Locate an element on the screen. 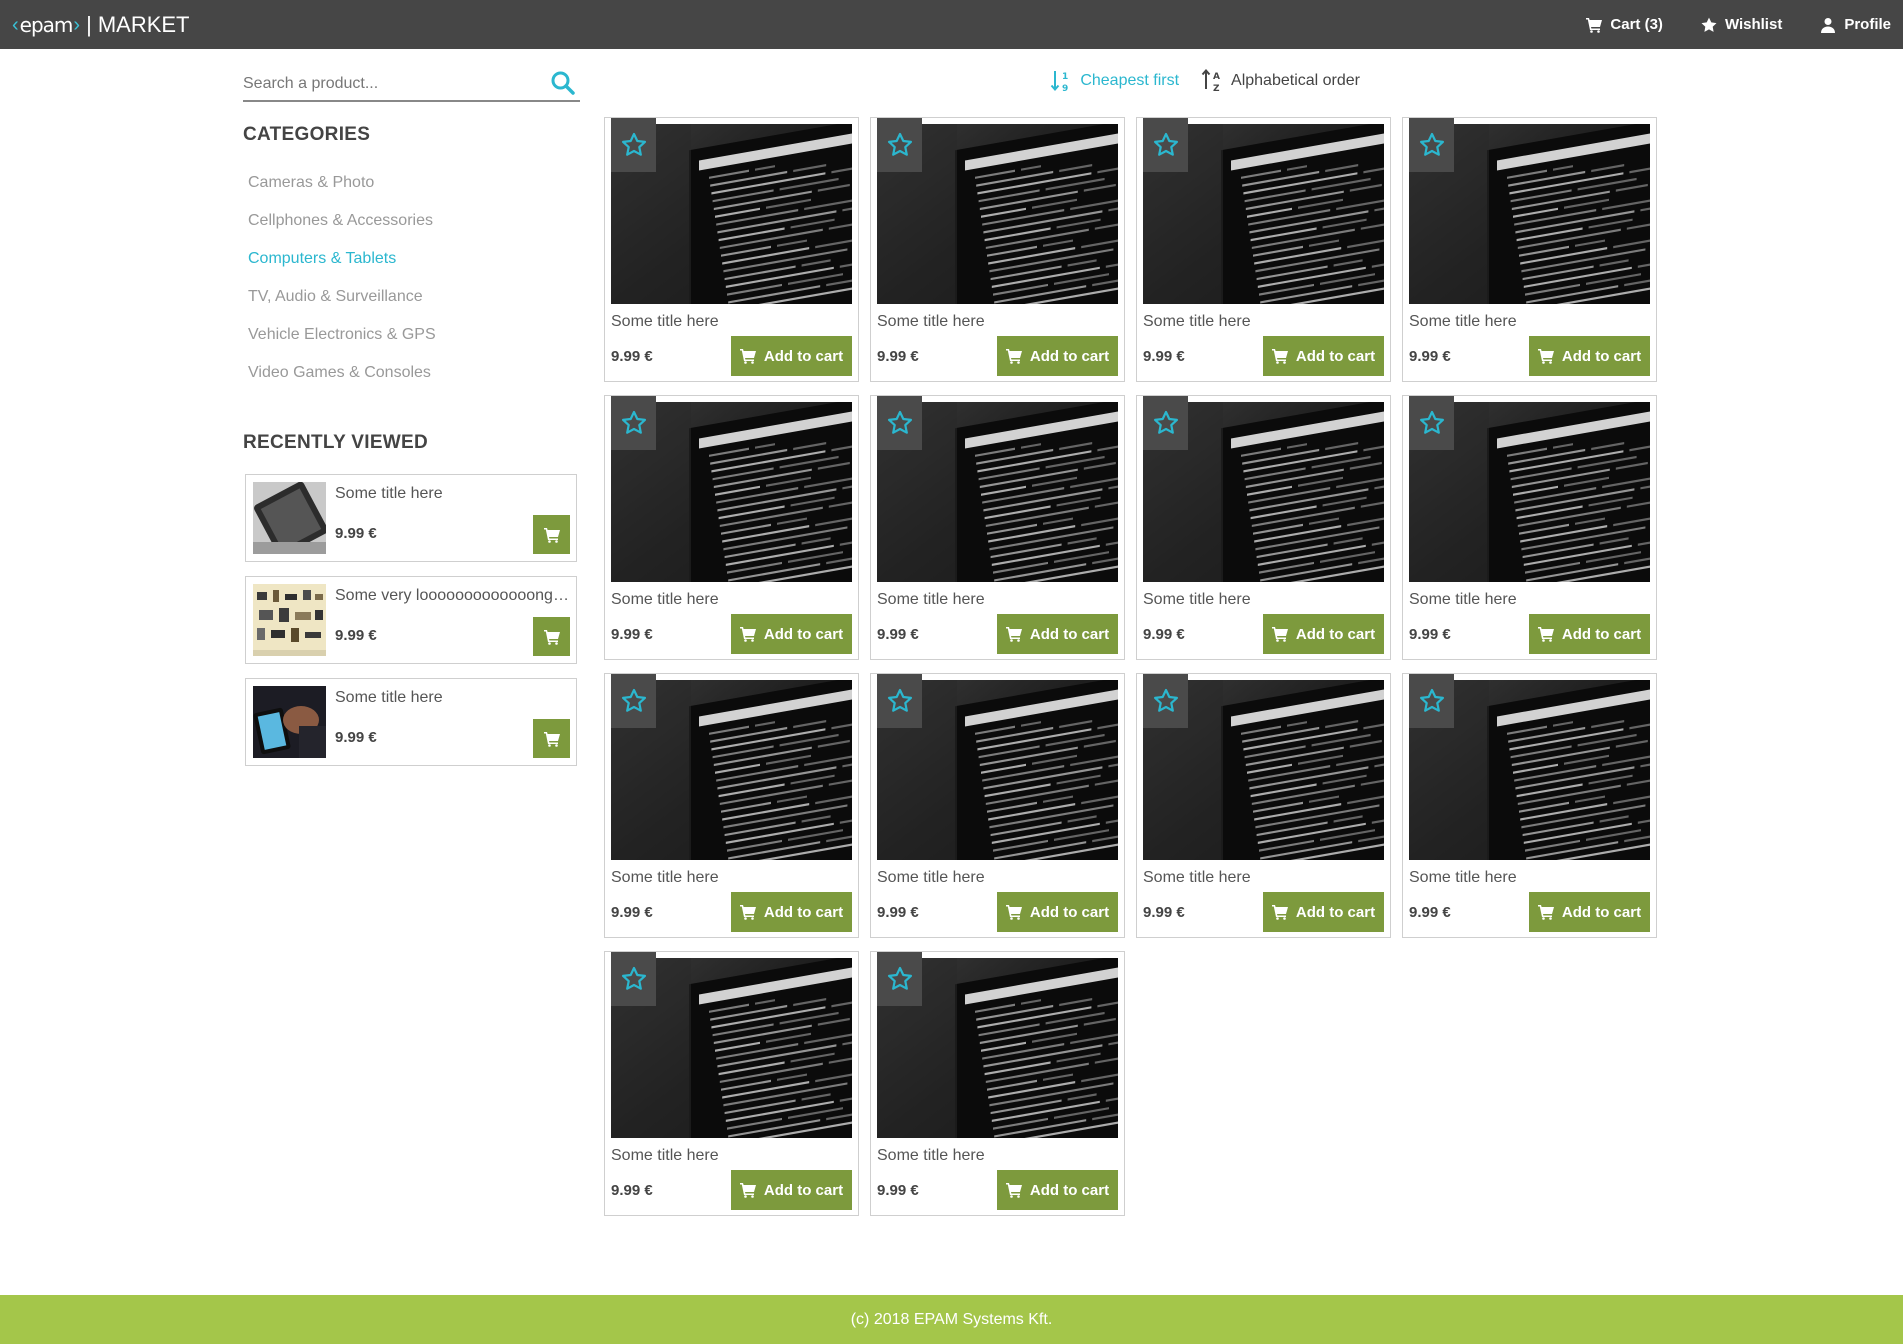  brand-logo: ‹ epam › | MARKET is located at coordinates (101, 25).